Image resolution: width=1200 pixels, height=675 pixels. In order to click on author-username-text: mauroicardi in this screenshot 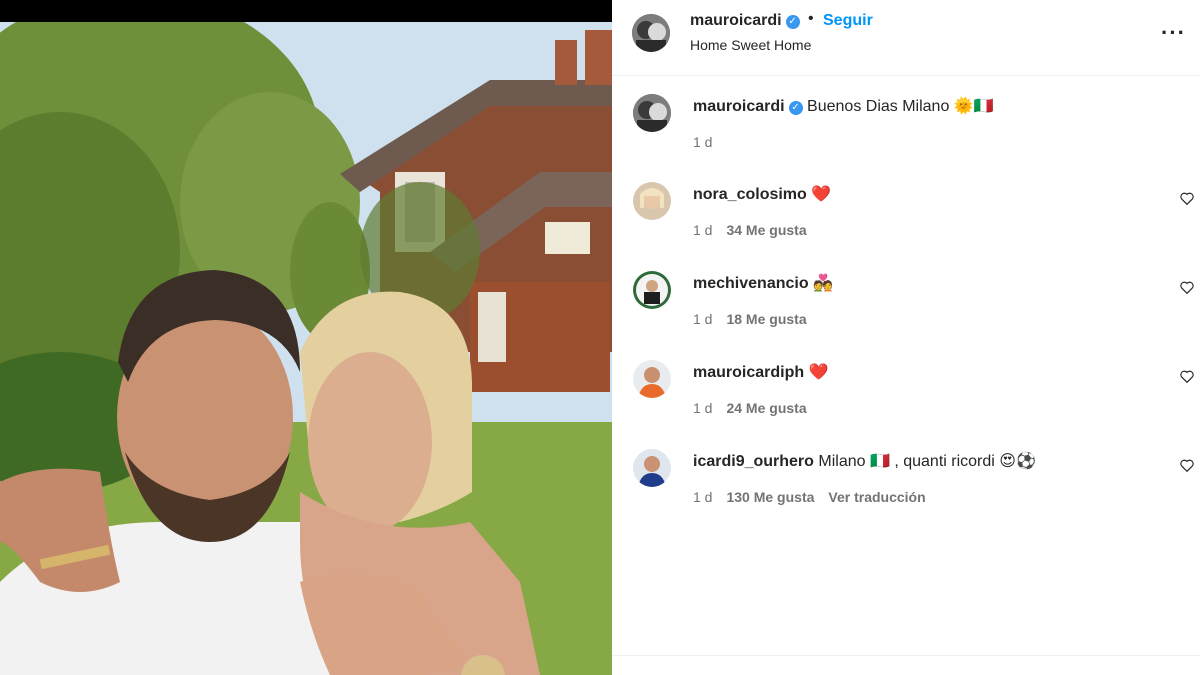, I will do `click(736, 20)`.